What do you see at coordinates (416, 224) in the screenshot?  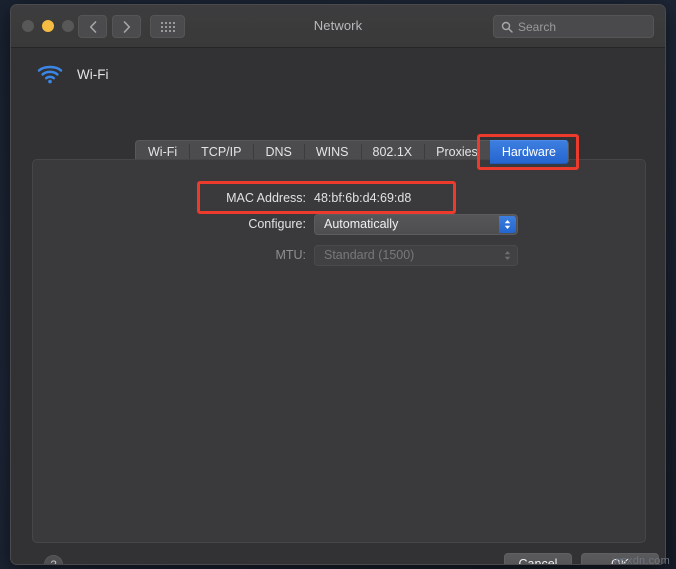 I see `configure-select: Automatically` at bounding box center [416, 224].